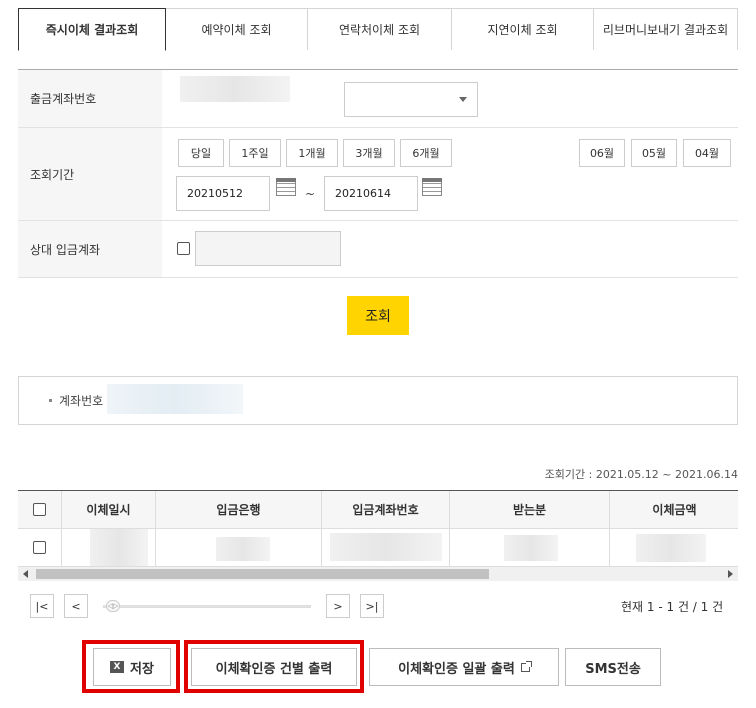 Image resolution: width=756 pixels, height=708 pixels. What do you see at coordinates (312, 153) in the screenshot?
I see `period-1month-button: 1개월` at bounding box center [312, 153].